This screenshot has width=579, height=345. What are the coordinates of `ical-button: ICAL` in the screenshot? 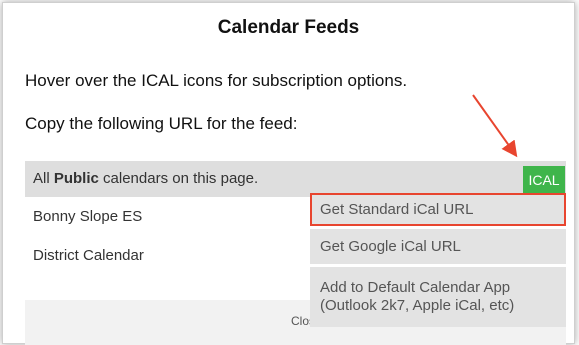 It's located at (544, 179).